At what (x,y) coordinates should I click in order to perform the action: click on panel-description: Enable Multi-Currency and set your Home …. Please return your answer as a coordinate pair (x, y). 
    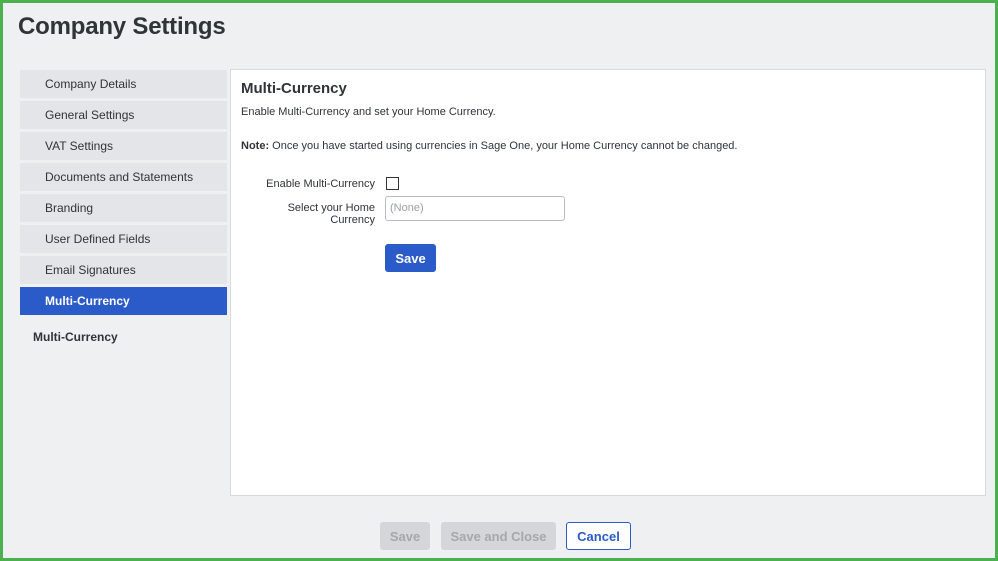
    Looking at the image, I should click on (368, 112).